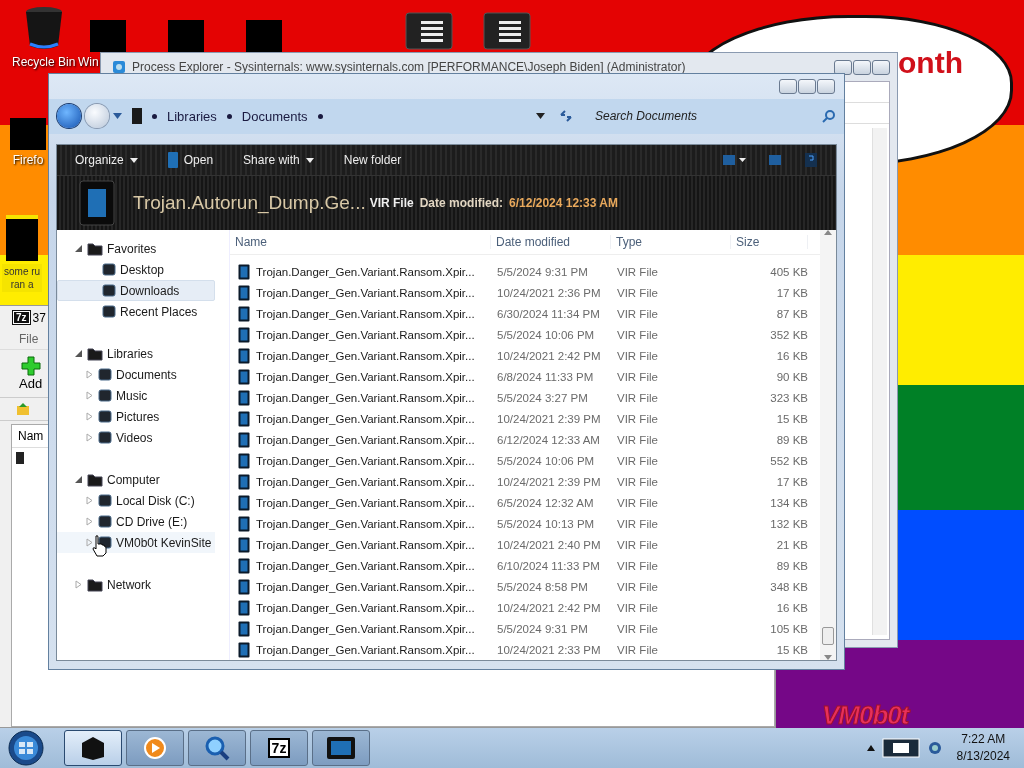  I want to click on caret-icon, so click(117, 116).